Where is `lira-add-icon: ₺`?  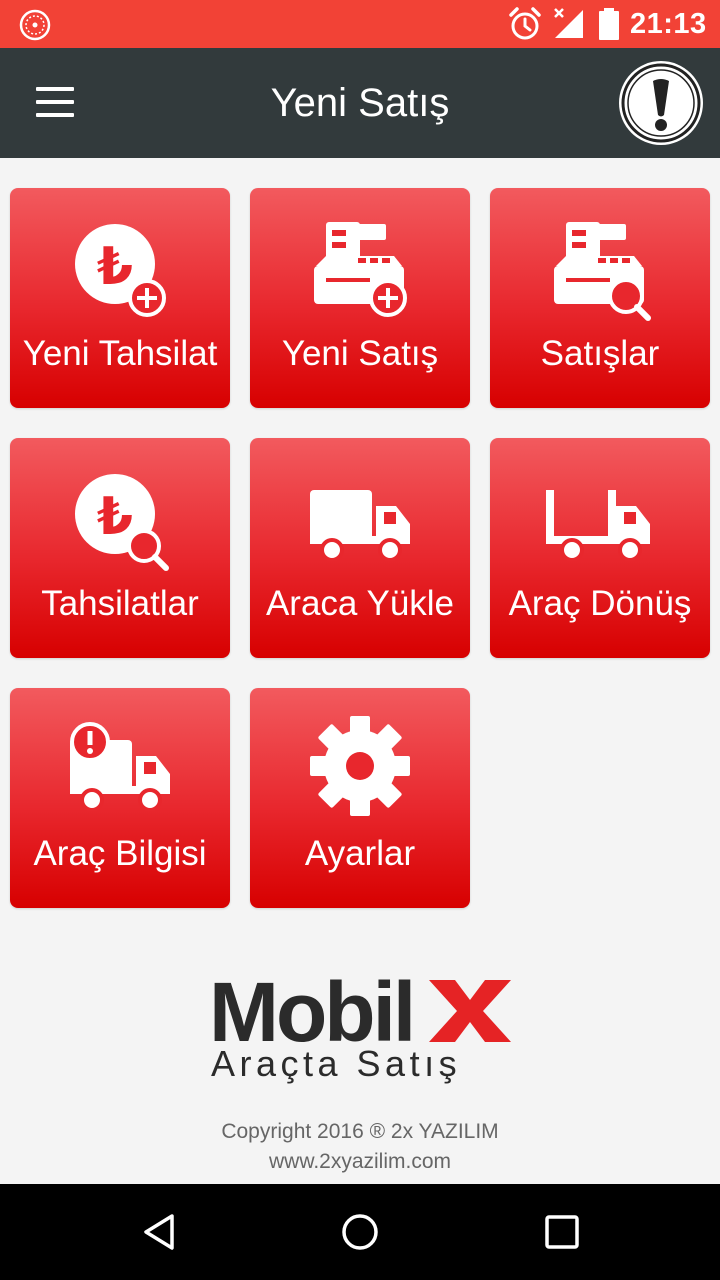 lira-add-icon: ₺ is located at coordinates (120, 270).